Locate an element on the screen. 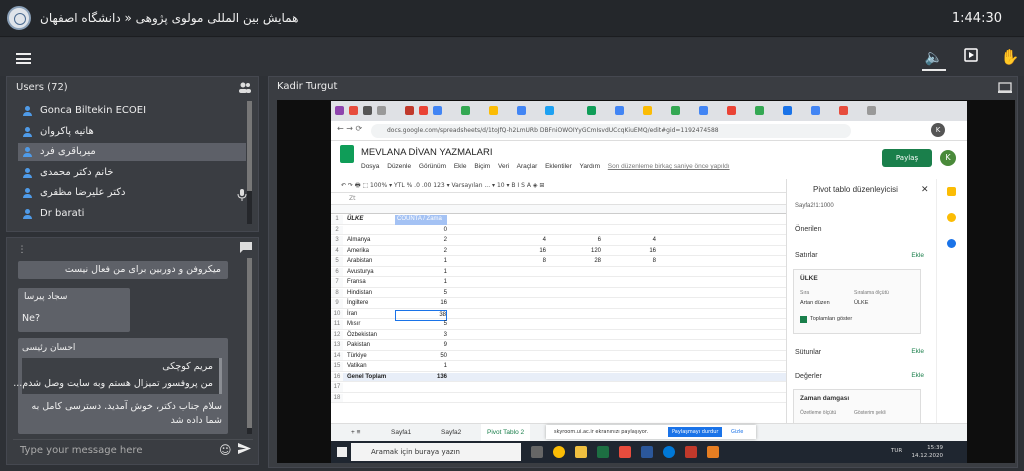 Image resolution: width=1024 pixels, height=471 pixels. edge-icon is located at coordinates (669, 452).